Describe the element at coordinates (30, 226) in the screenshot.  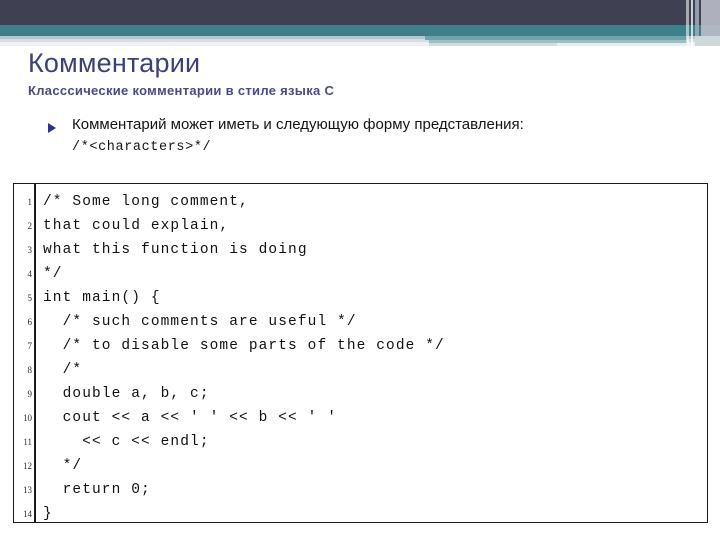
I see `code-line-number: 2` at that location.